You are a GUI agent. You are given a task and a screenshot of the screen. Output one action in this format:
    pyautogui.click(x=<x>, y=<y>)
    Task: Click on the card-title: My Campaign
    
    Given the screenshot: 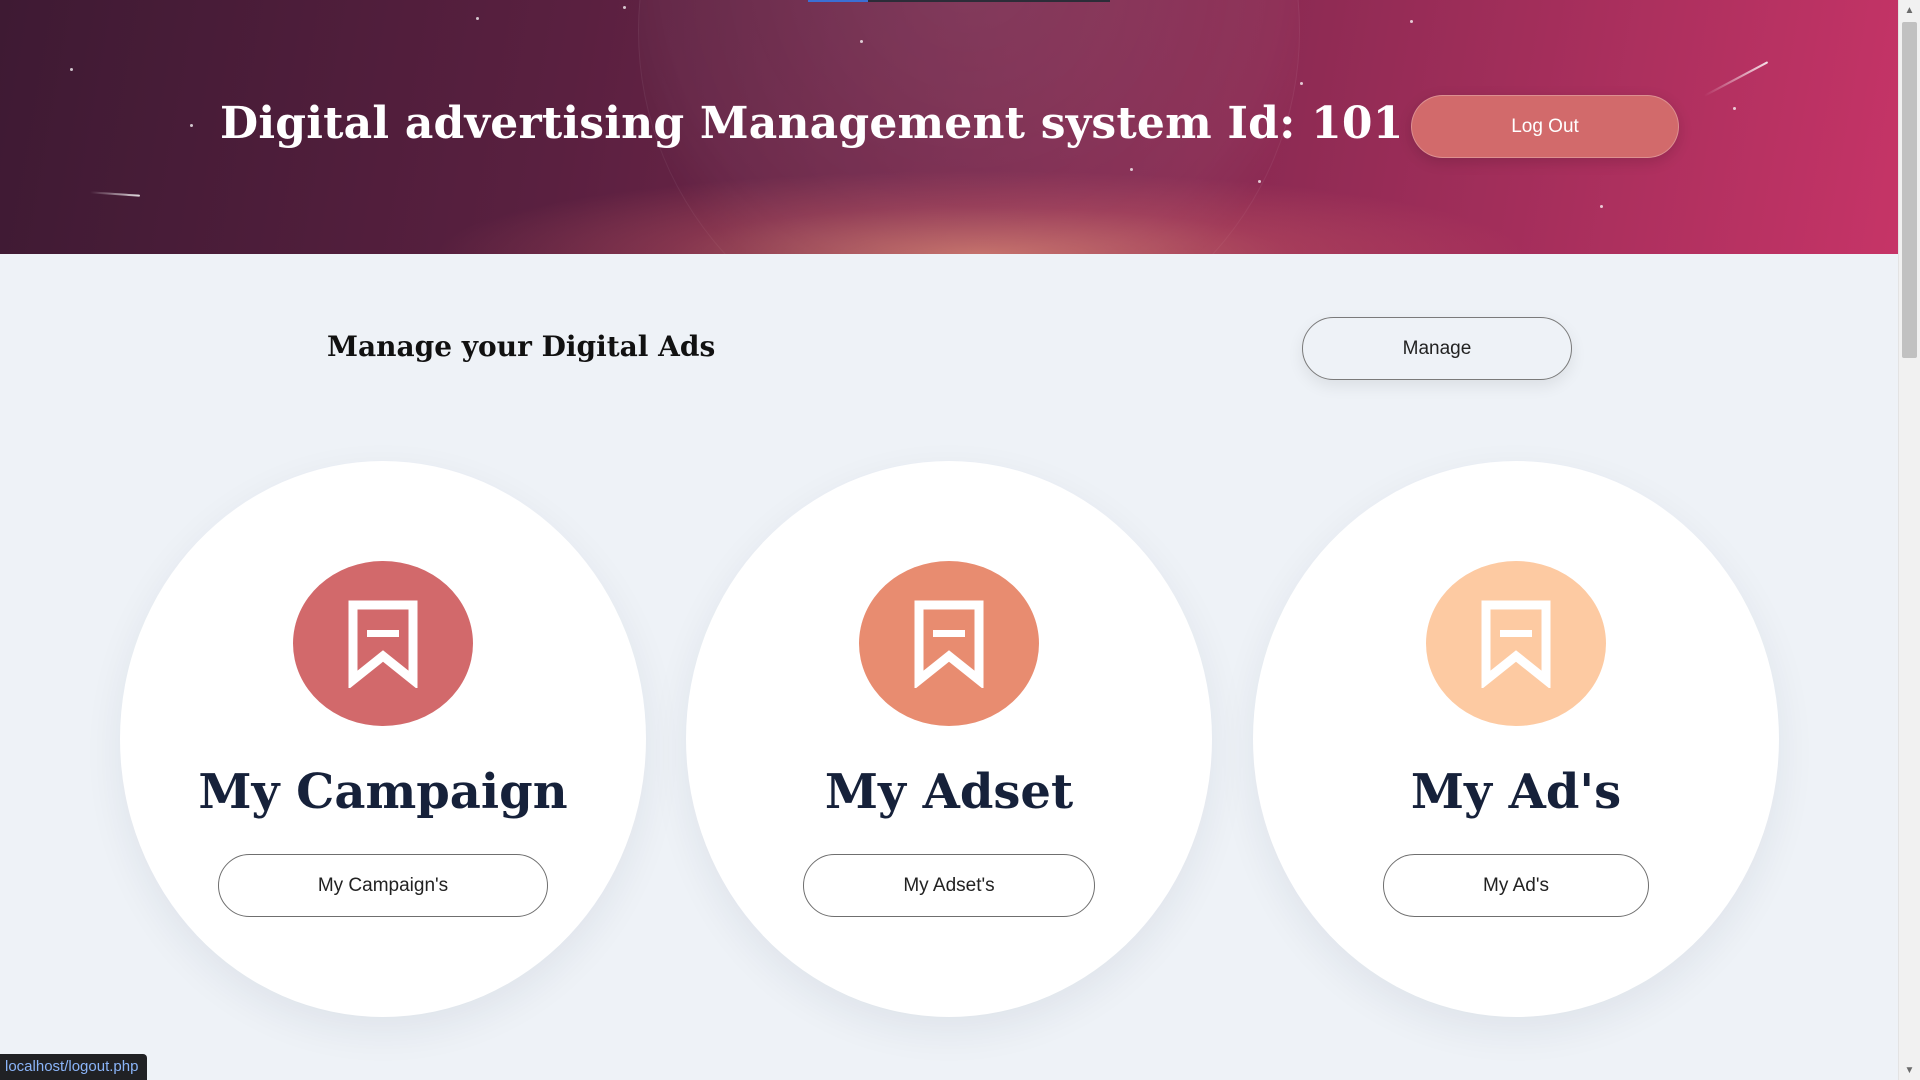 What is the action you would take?
    pyautogui.click(x=383, y=792)
    